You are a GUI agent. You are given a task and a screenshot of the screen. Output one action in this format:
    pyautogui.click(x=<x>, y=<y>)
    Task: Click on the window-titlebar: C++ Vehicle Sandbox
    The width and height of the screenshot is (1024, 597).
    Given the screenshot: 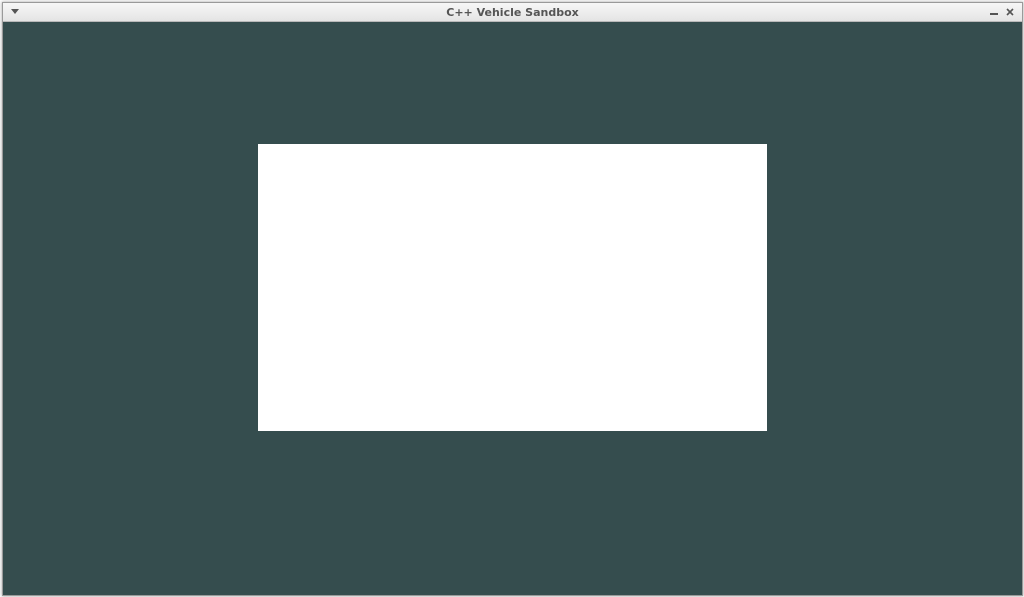 What is the action you would take?
    pyautogui.click(x=512, y=12)
    